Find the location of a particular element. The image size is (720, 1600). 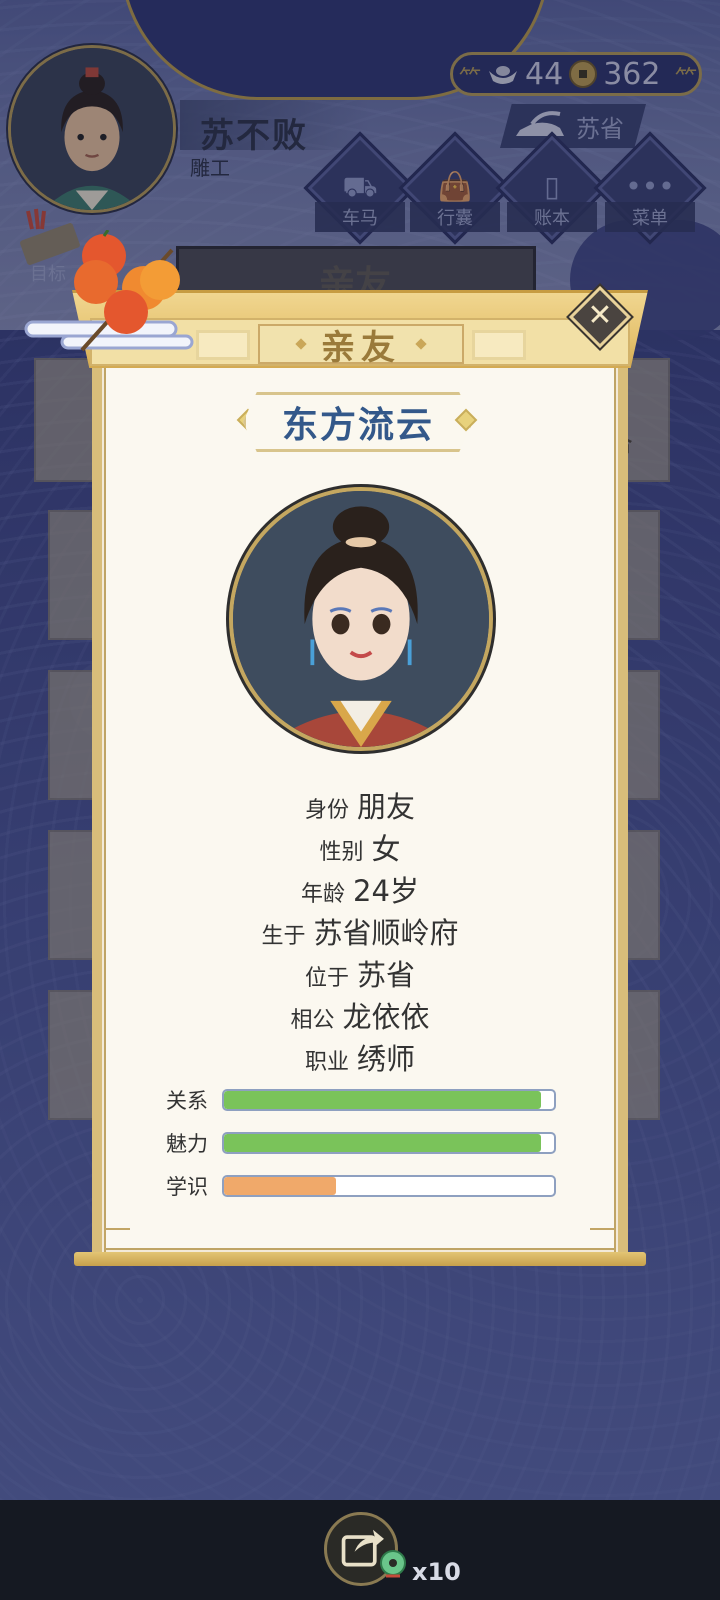

info-value: 龙依依 is located at coordinates (386, 1017).